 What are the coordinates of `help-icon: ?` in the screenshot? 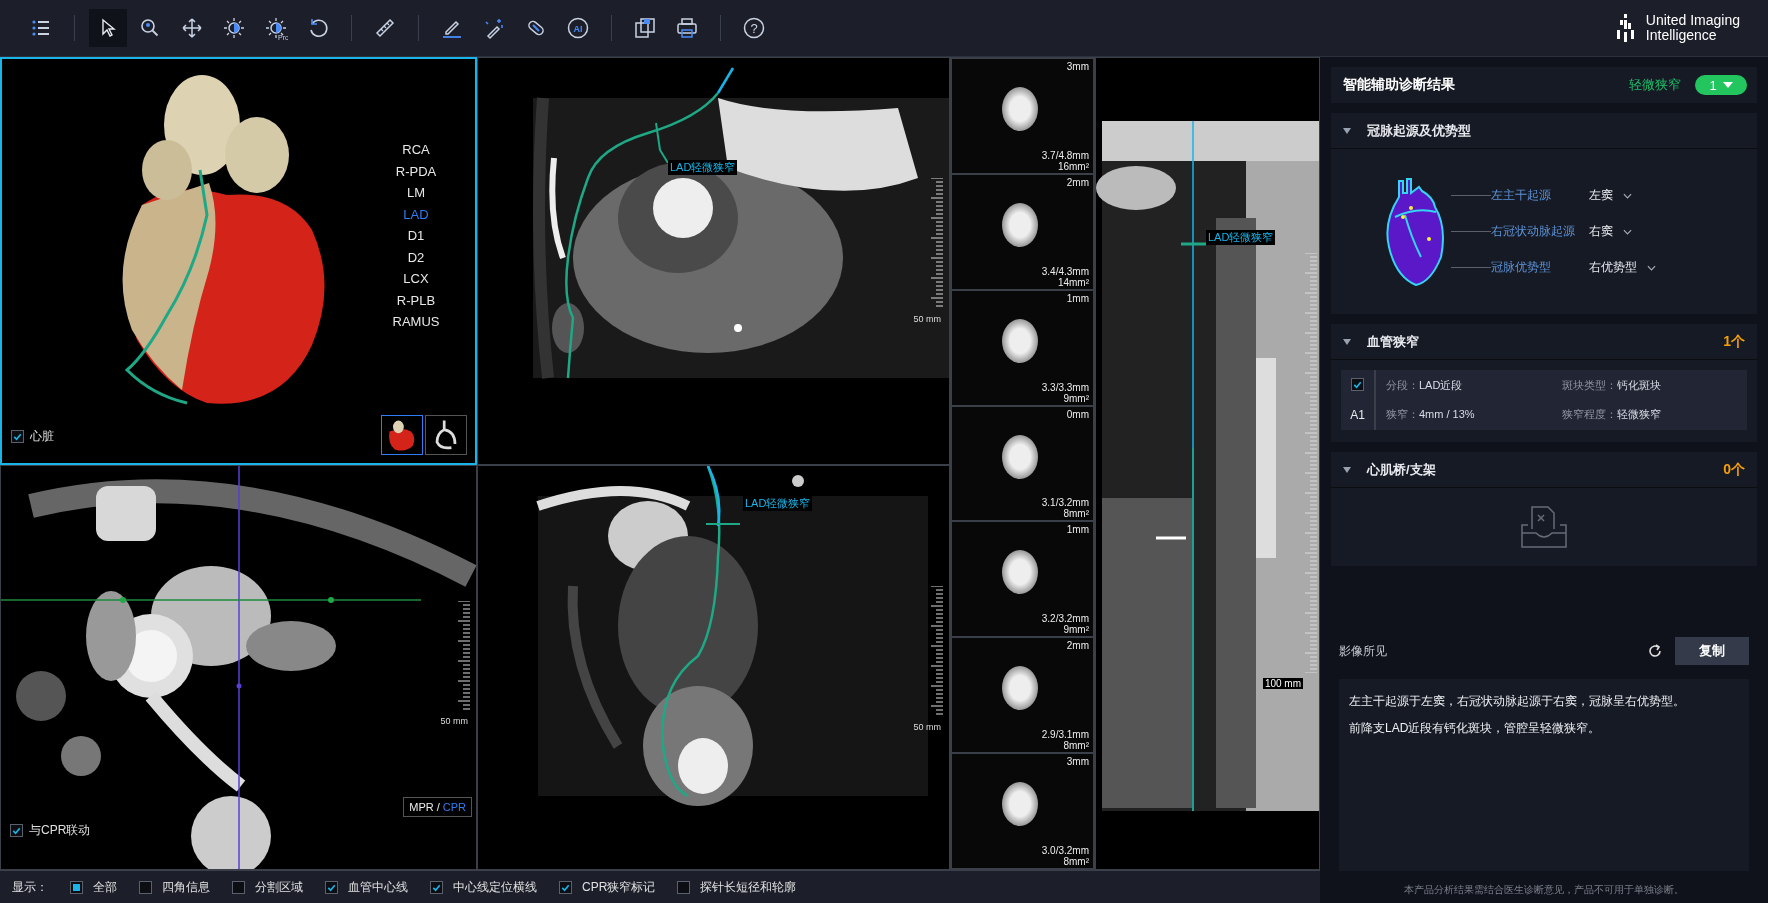 It's located at (754, 28).